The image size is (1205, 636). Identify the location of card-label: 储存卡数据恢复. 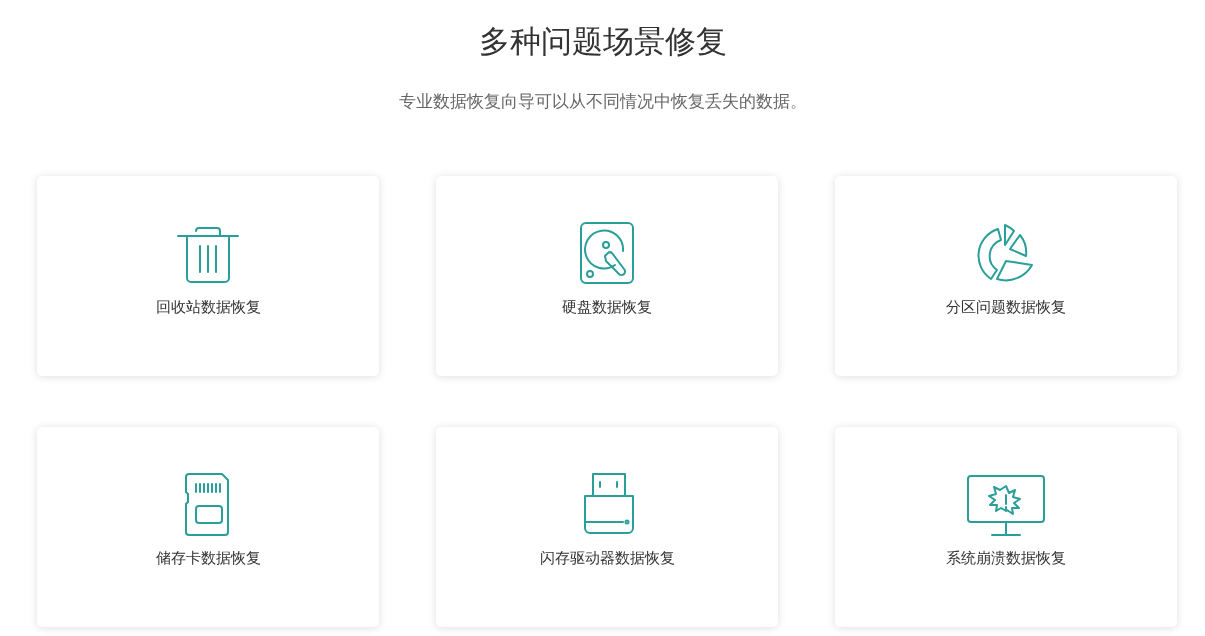
(208, 558).